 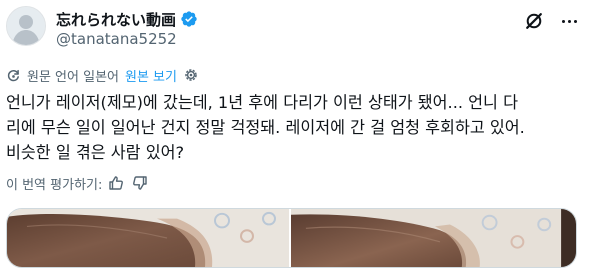 What do you see at coordinates (569, 21) in the screenshot?
I see `more-dots-icon` at bounding box center [569, 21].